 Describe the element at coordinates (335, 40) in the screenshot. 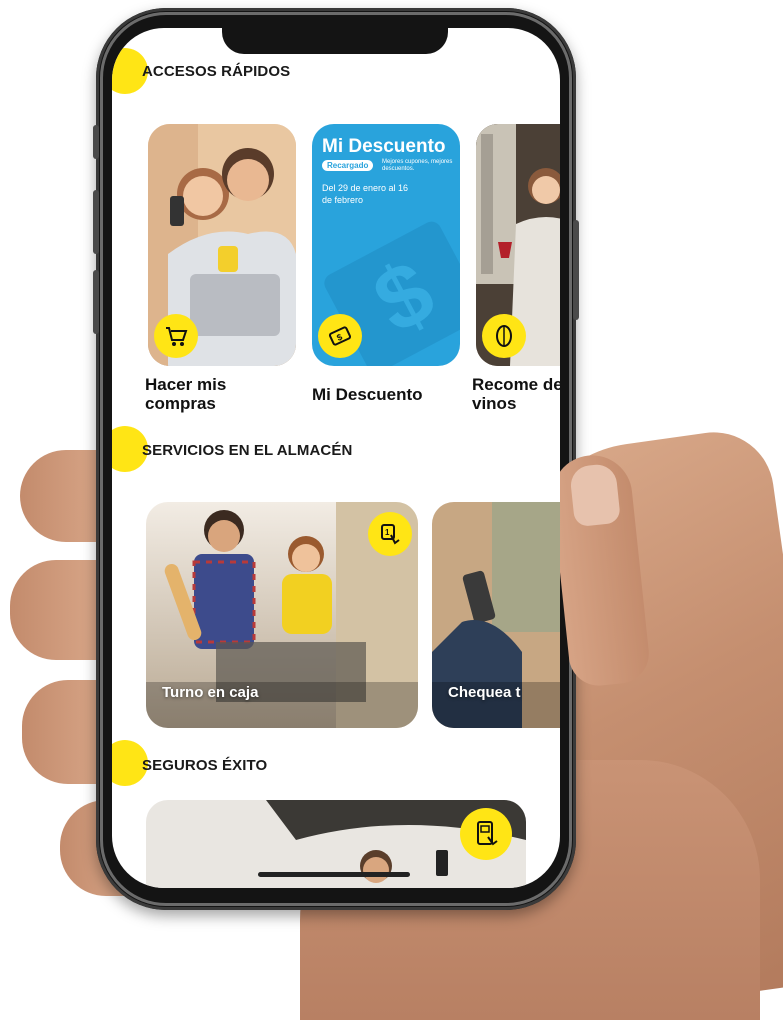

I see `phone-notch` at that location.